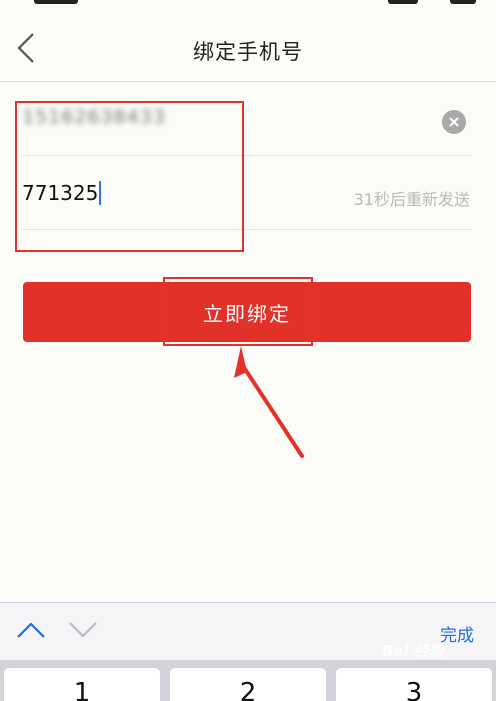 The width and height of the screenshot is (496, 701). I want to click on numeric-keypad: 1 2 3, so click(248, 680).